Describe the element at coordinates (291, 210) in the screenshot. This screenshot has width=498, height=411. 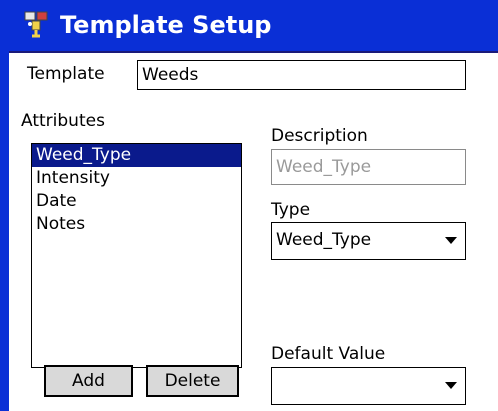
I see `type-label: Type` at that location.